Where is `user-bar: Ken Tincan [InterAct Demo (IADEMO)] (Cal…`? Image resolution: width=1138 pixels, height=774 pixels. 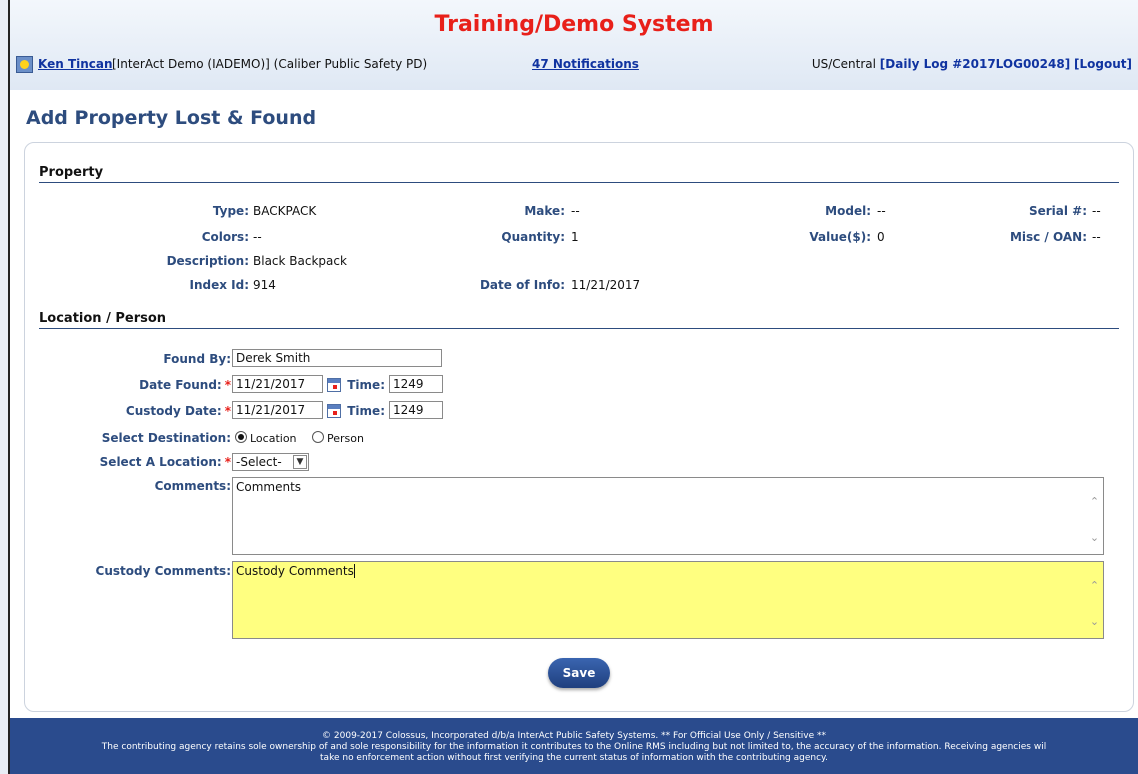
user-bar: Ken Tincan [InterAct Demo (IADEMO)] (Cal… is located at coordinates (574, 64).